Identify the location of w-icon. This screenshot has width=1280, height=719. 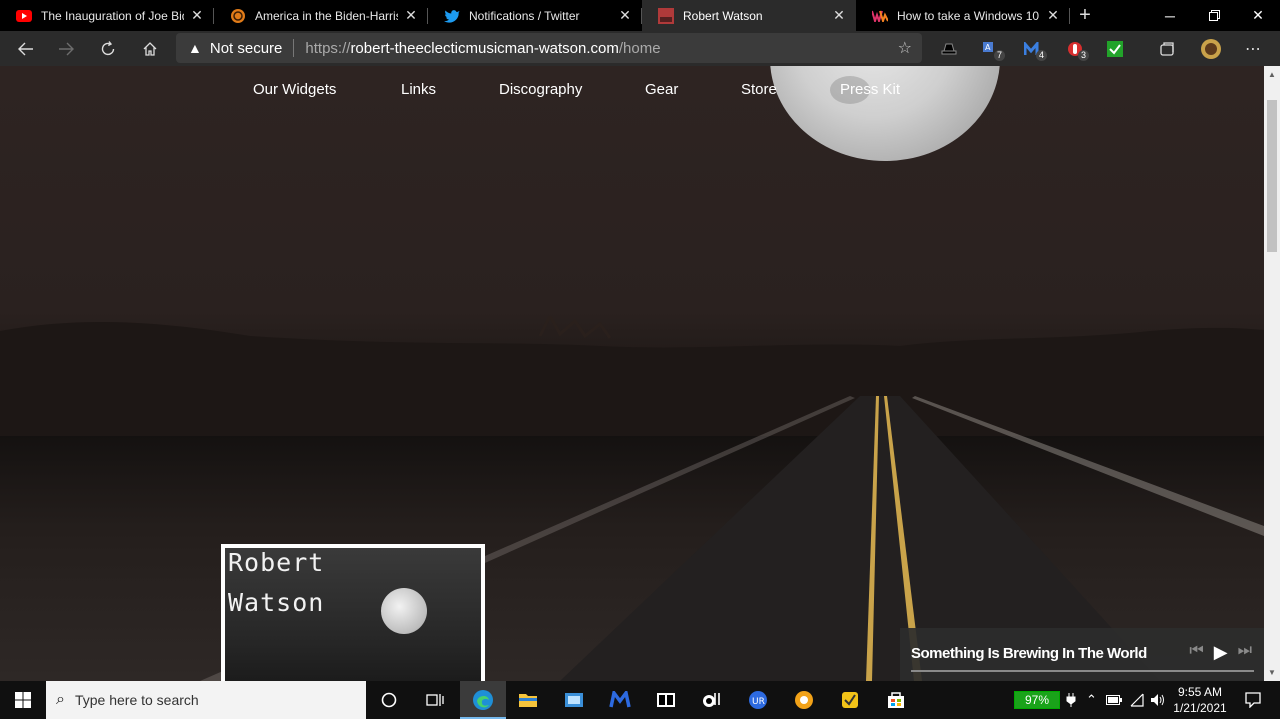
(880, 16).